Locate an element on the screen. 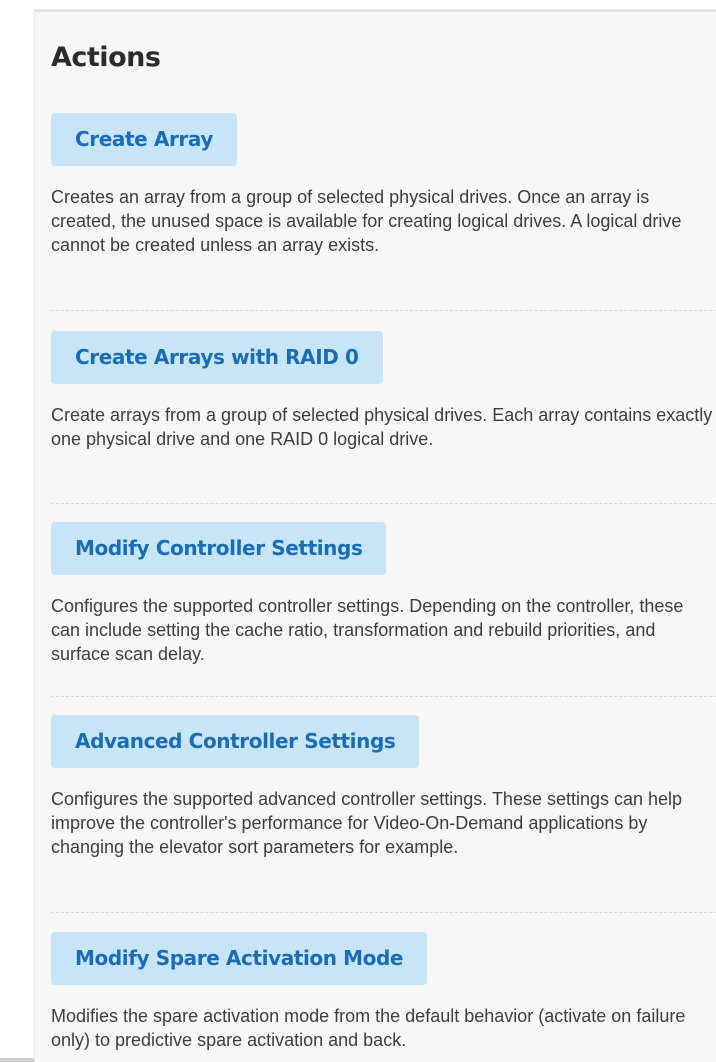 This screenshot has height=1062, width=716. create-arrays-raid0-button: Create Arrays with RAID 0 is located at coordinates (217, 357).